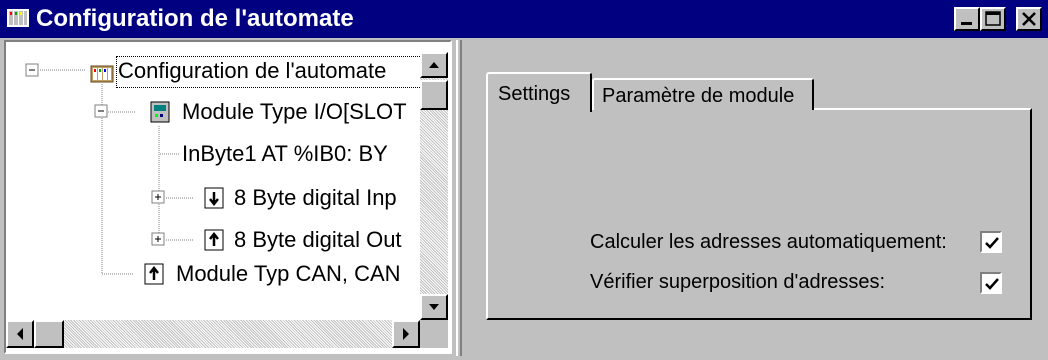 Image resolution: width=1048 pixels, height=360 pixels. What do you see at coordinates (294, 112) in the screenshot?
I see `tree-node-module-type-io: Module Type I/O[SLOT` at bounding box center [294, 112].